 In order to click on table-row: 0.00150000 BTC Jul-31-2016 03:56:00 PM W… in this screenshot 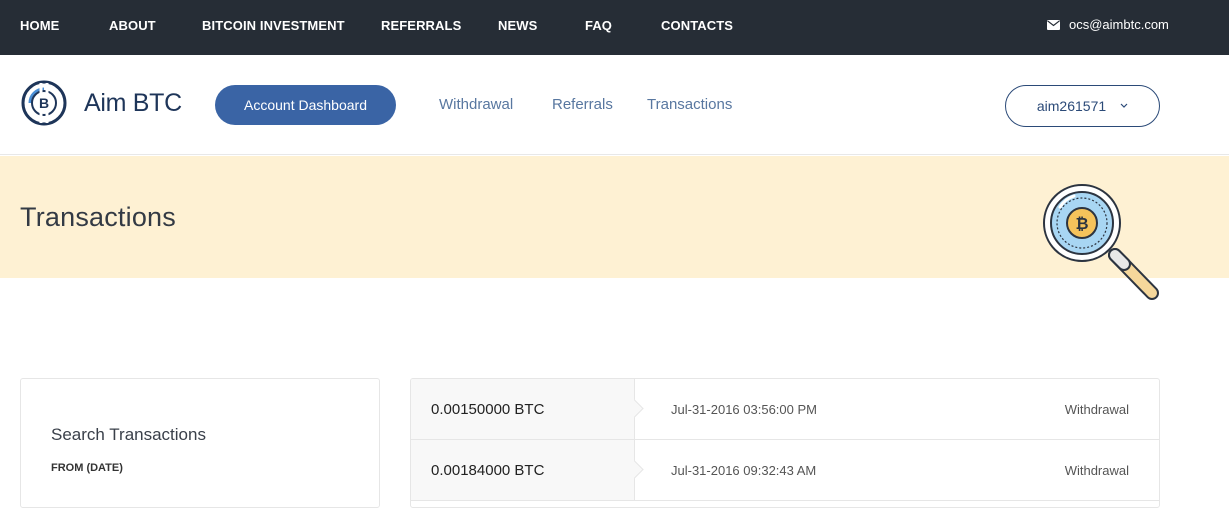, I will do `click(785, 409)`.